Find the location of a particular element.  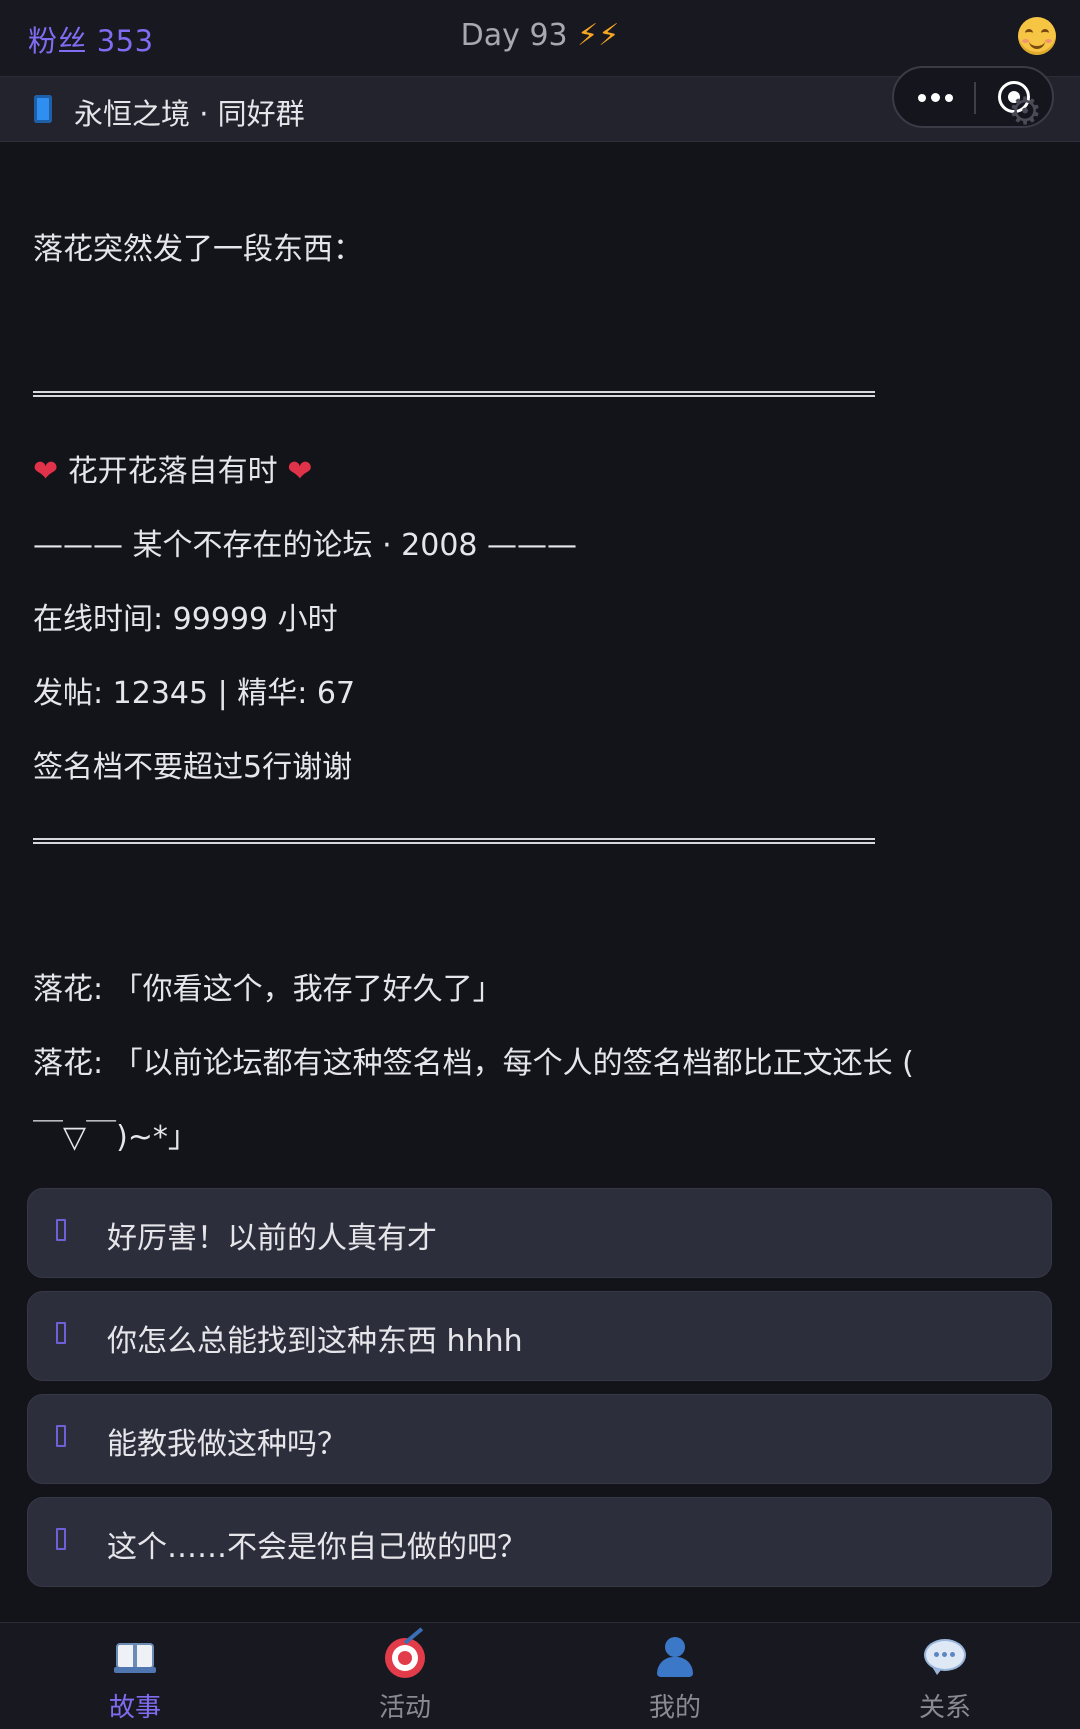

day-counter: Day 93 ⚡⚡ is located at coordinates (540, 35).